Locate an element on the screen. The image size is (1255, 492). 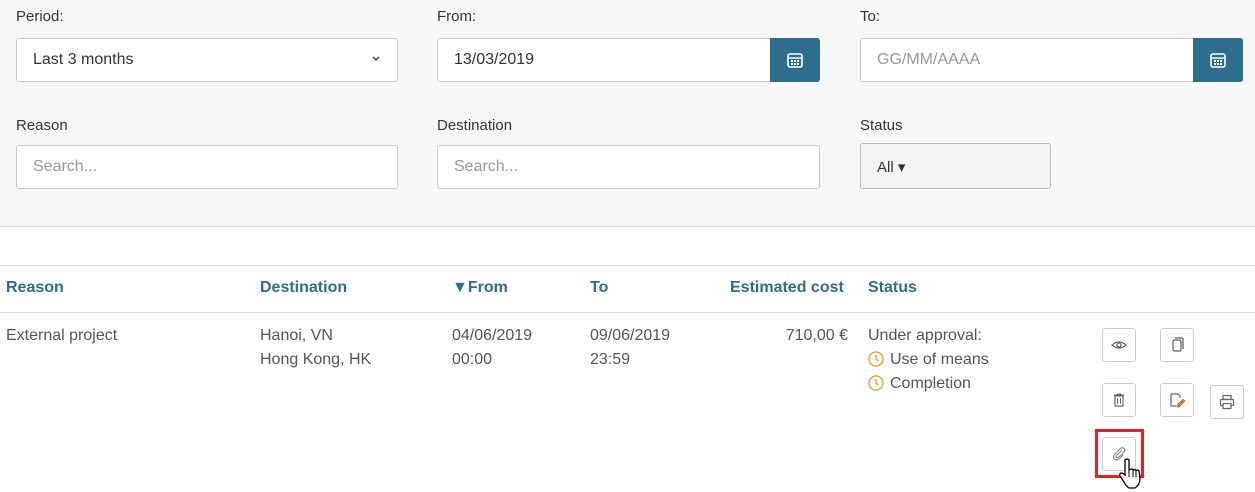
row-reason: External project is located at coordinates (62, 335).